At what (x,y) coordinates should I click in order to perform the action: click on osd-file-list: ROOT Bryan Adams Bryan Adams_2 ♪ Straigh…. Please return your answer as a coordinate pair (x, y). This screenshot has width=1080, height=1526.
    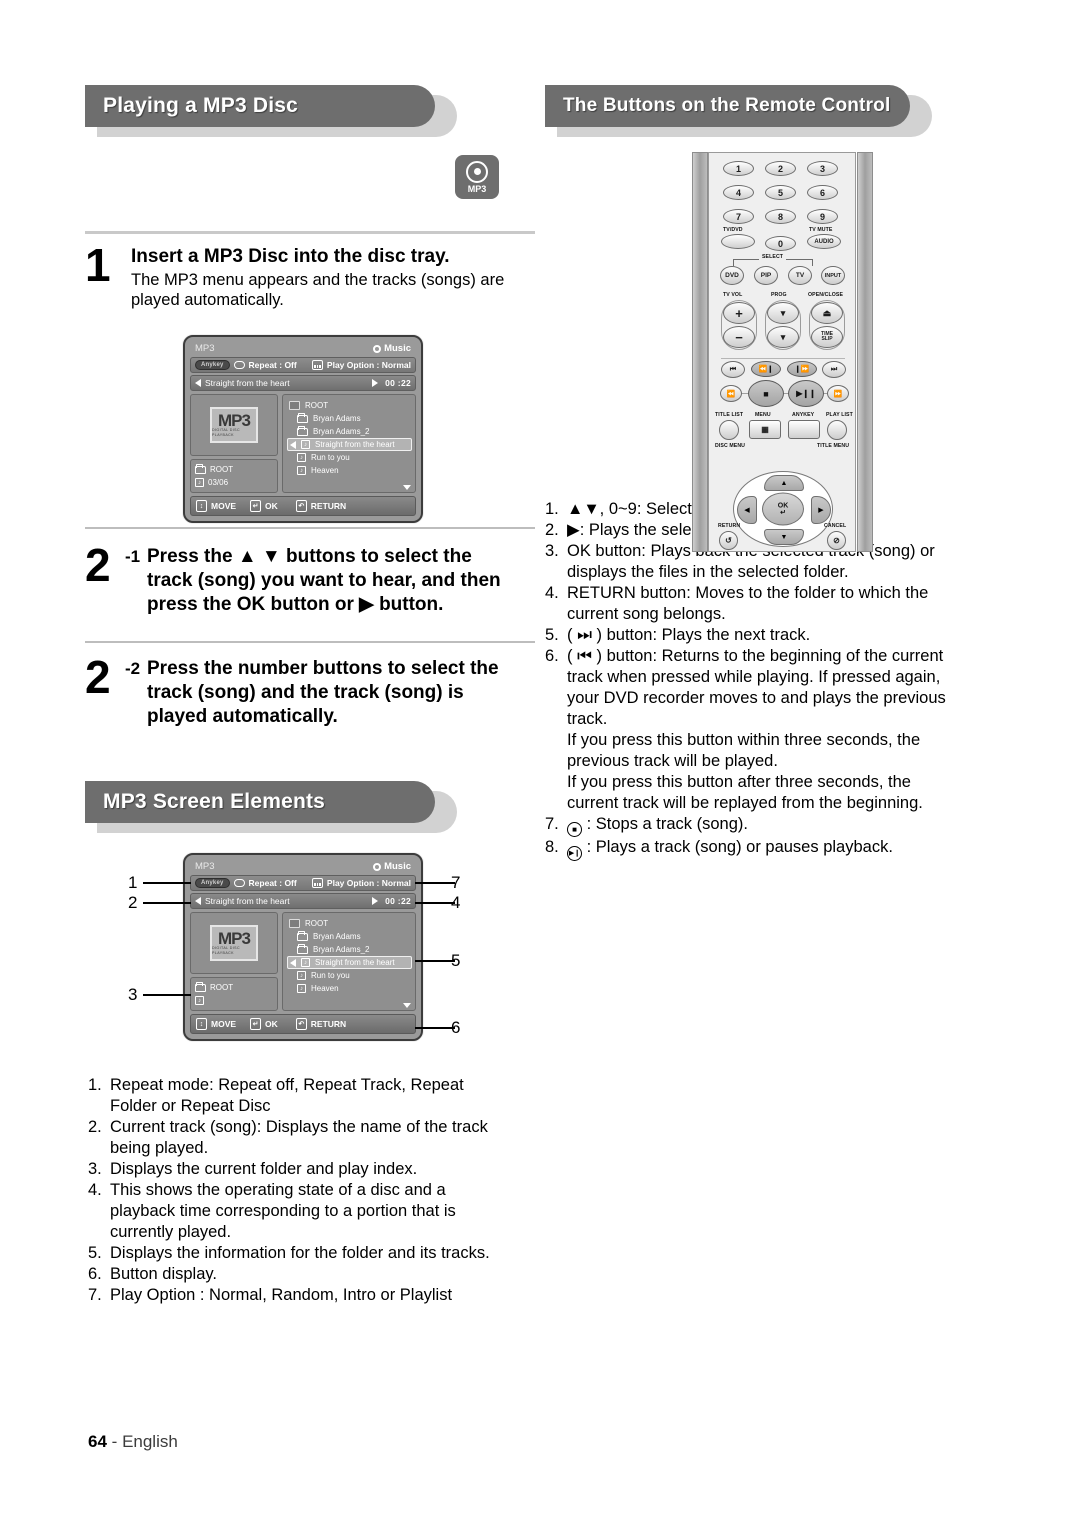
    Looking at the image, I should click on (349, 961).